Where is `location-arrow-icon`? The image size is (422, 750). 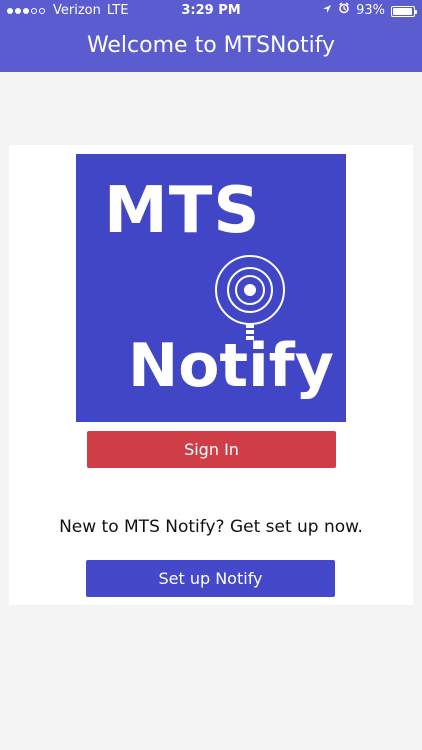 location-arrow-icon is located at coordinates (327, 11).